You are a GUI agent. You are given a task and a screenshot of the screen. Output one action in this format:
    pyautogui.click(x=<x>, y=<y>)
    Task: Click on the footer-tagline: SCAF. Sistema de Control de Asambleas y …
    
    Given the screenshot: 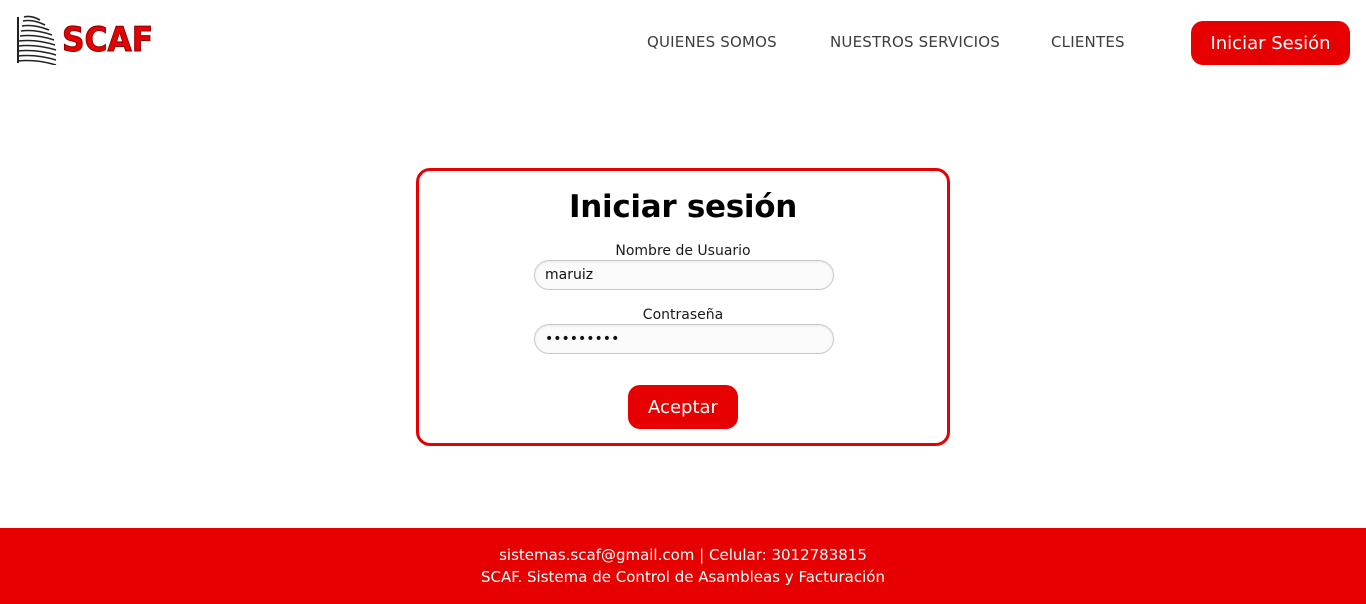 What is the action you would take?
    pyautogui.click(x=683, y=577)
    